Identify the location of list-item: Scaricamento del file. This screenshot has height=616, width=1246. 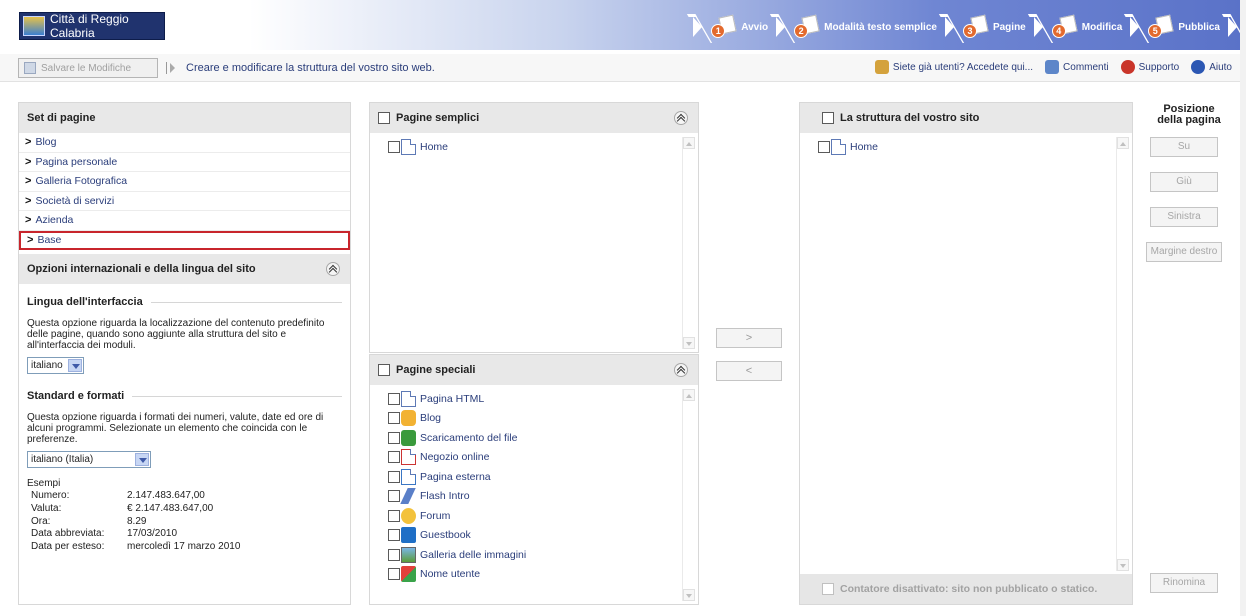
(543, 438).